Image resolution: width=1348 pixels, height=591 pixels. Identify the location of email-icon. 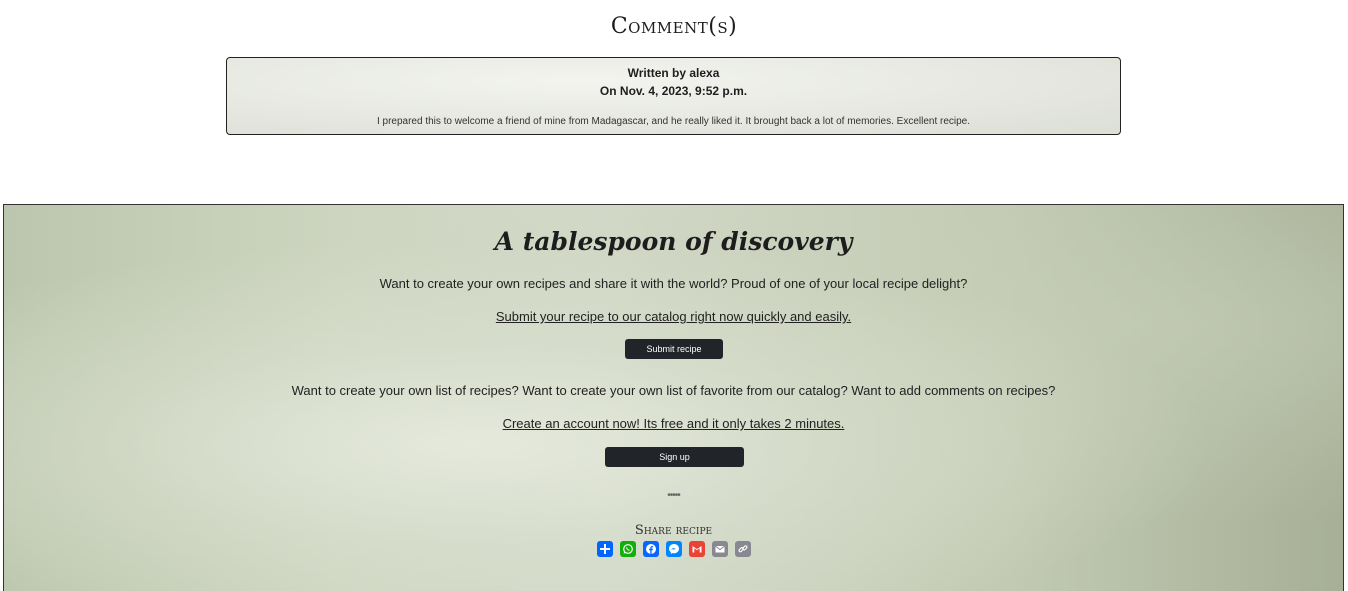
(720, 549).